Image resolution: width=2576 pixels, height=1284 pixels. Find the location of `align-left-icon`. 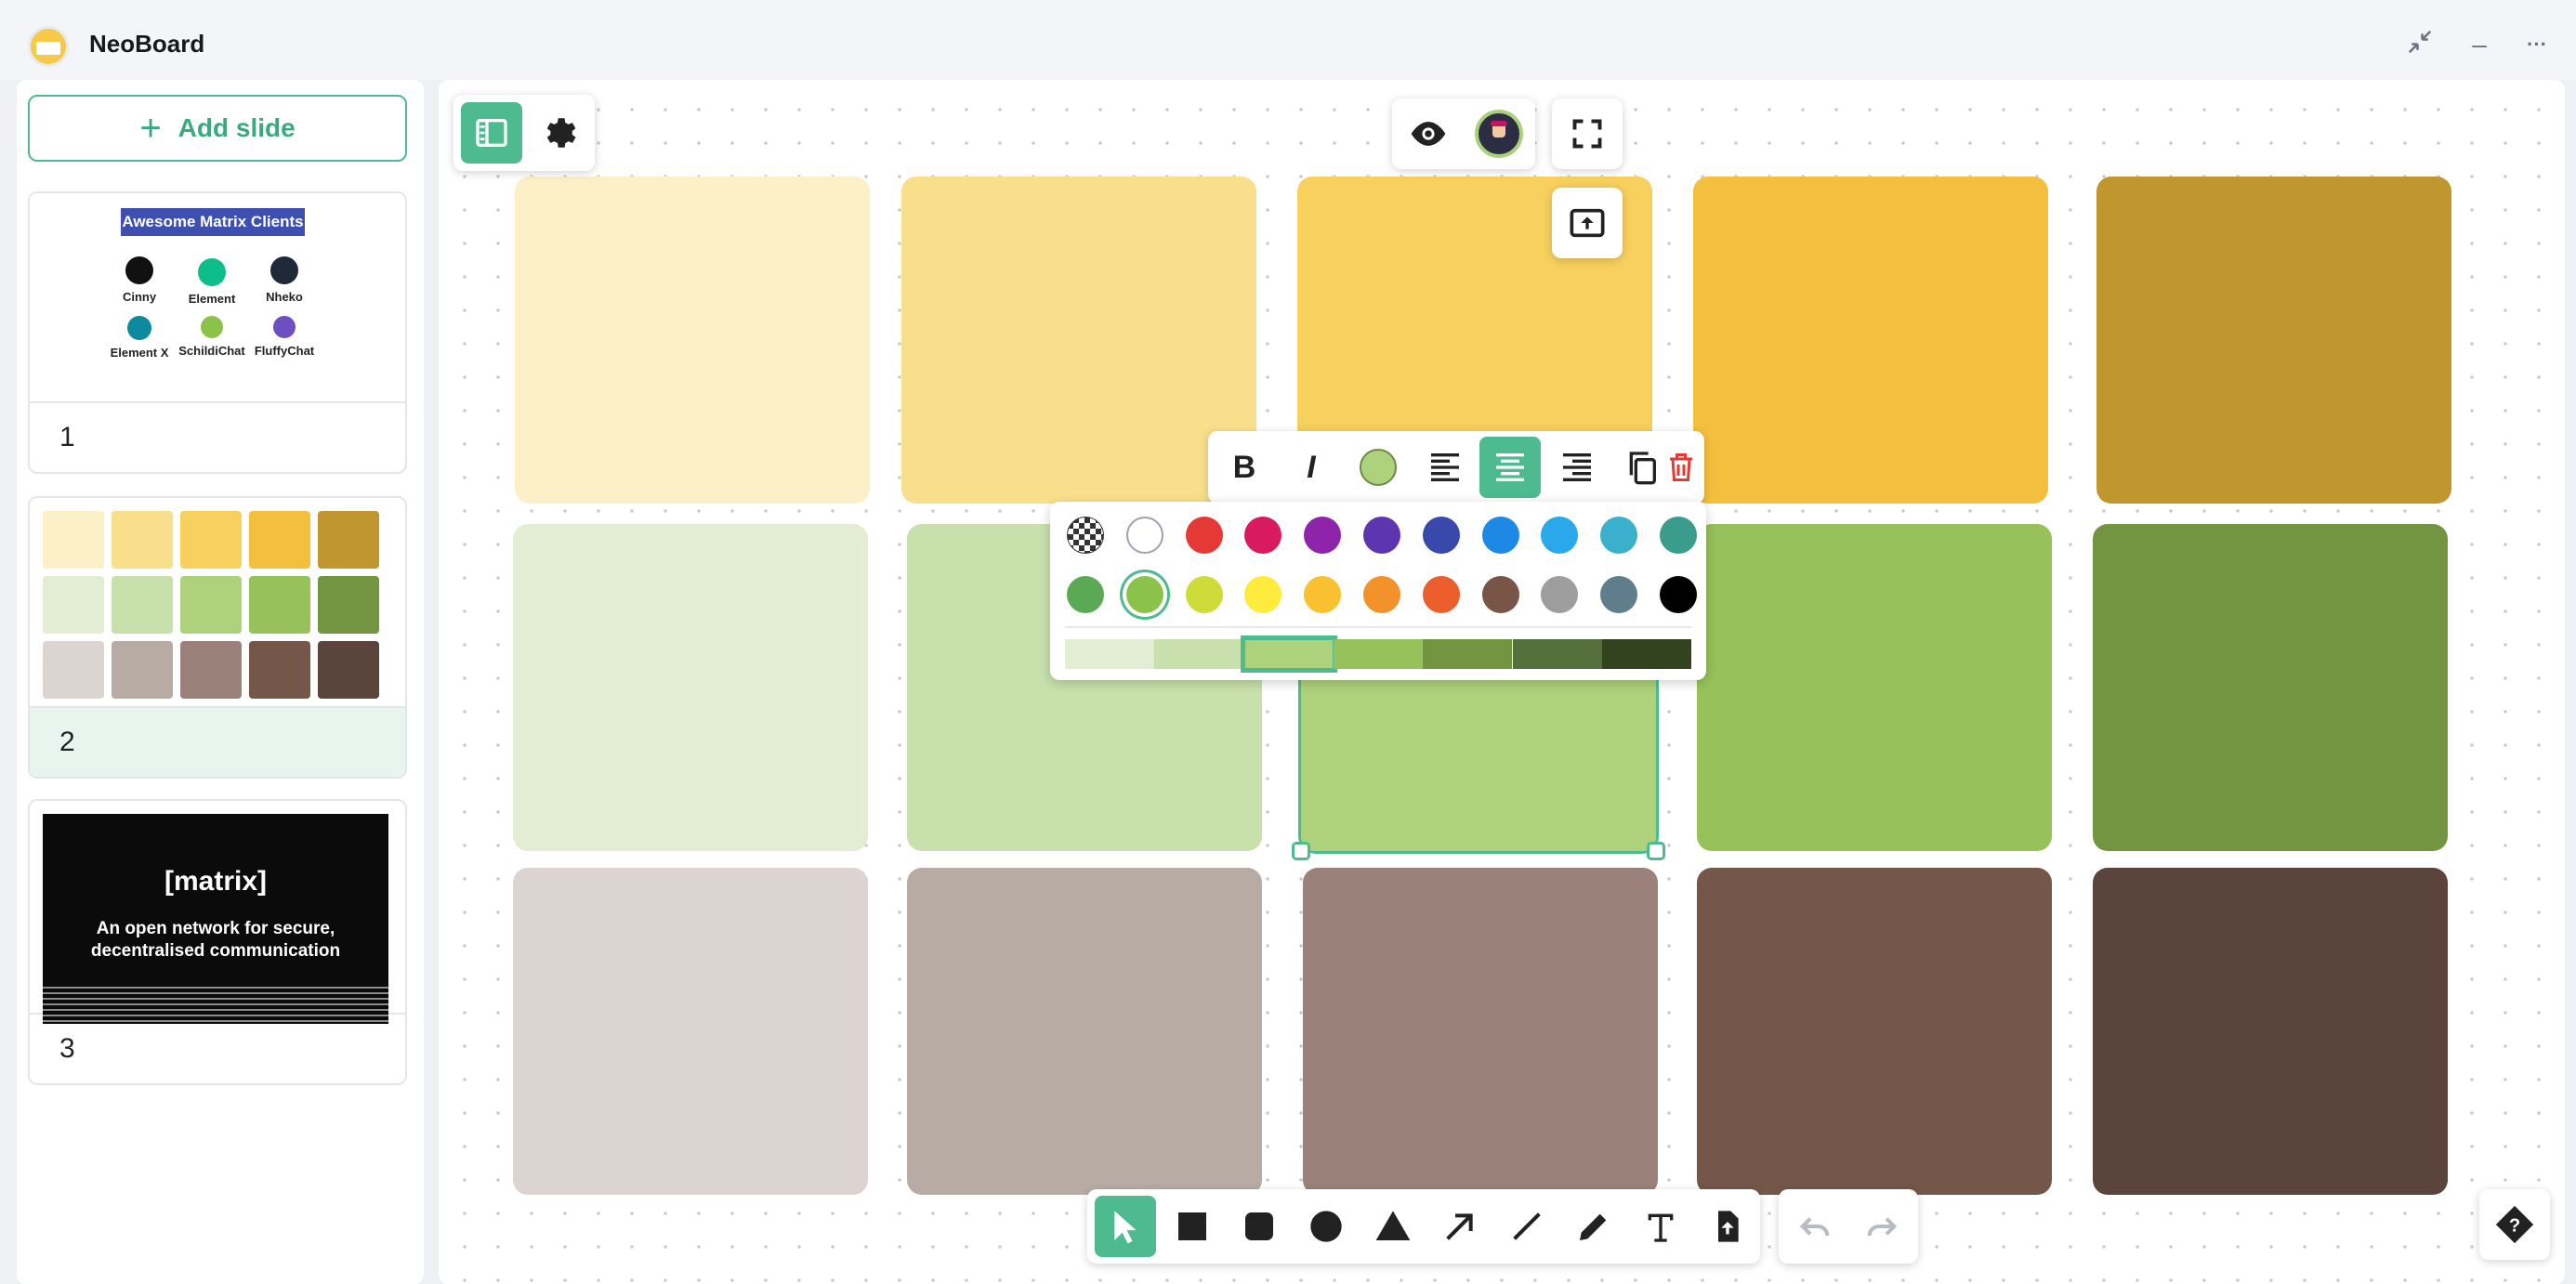

align-left-icon is located at coordinates (1445, 467).